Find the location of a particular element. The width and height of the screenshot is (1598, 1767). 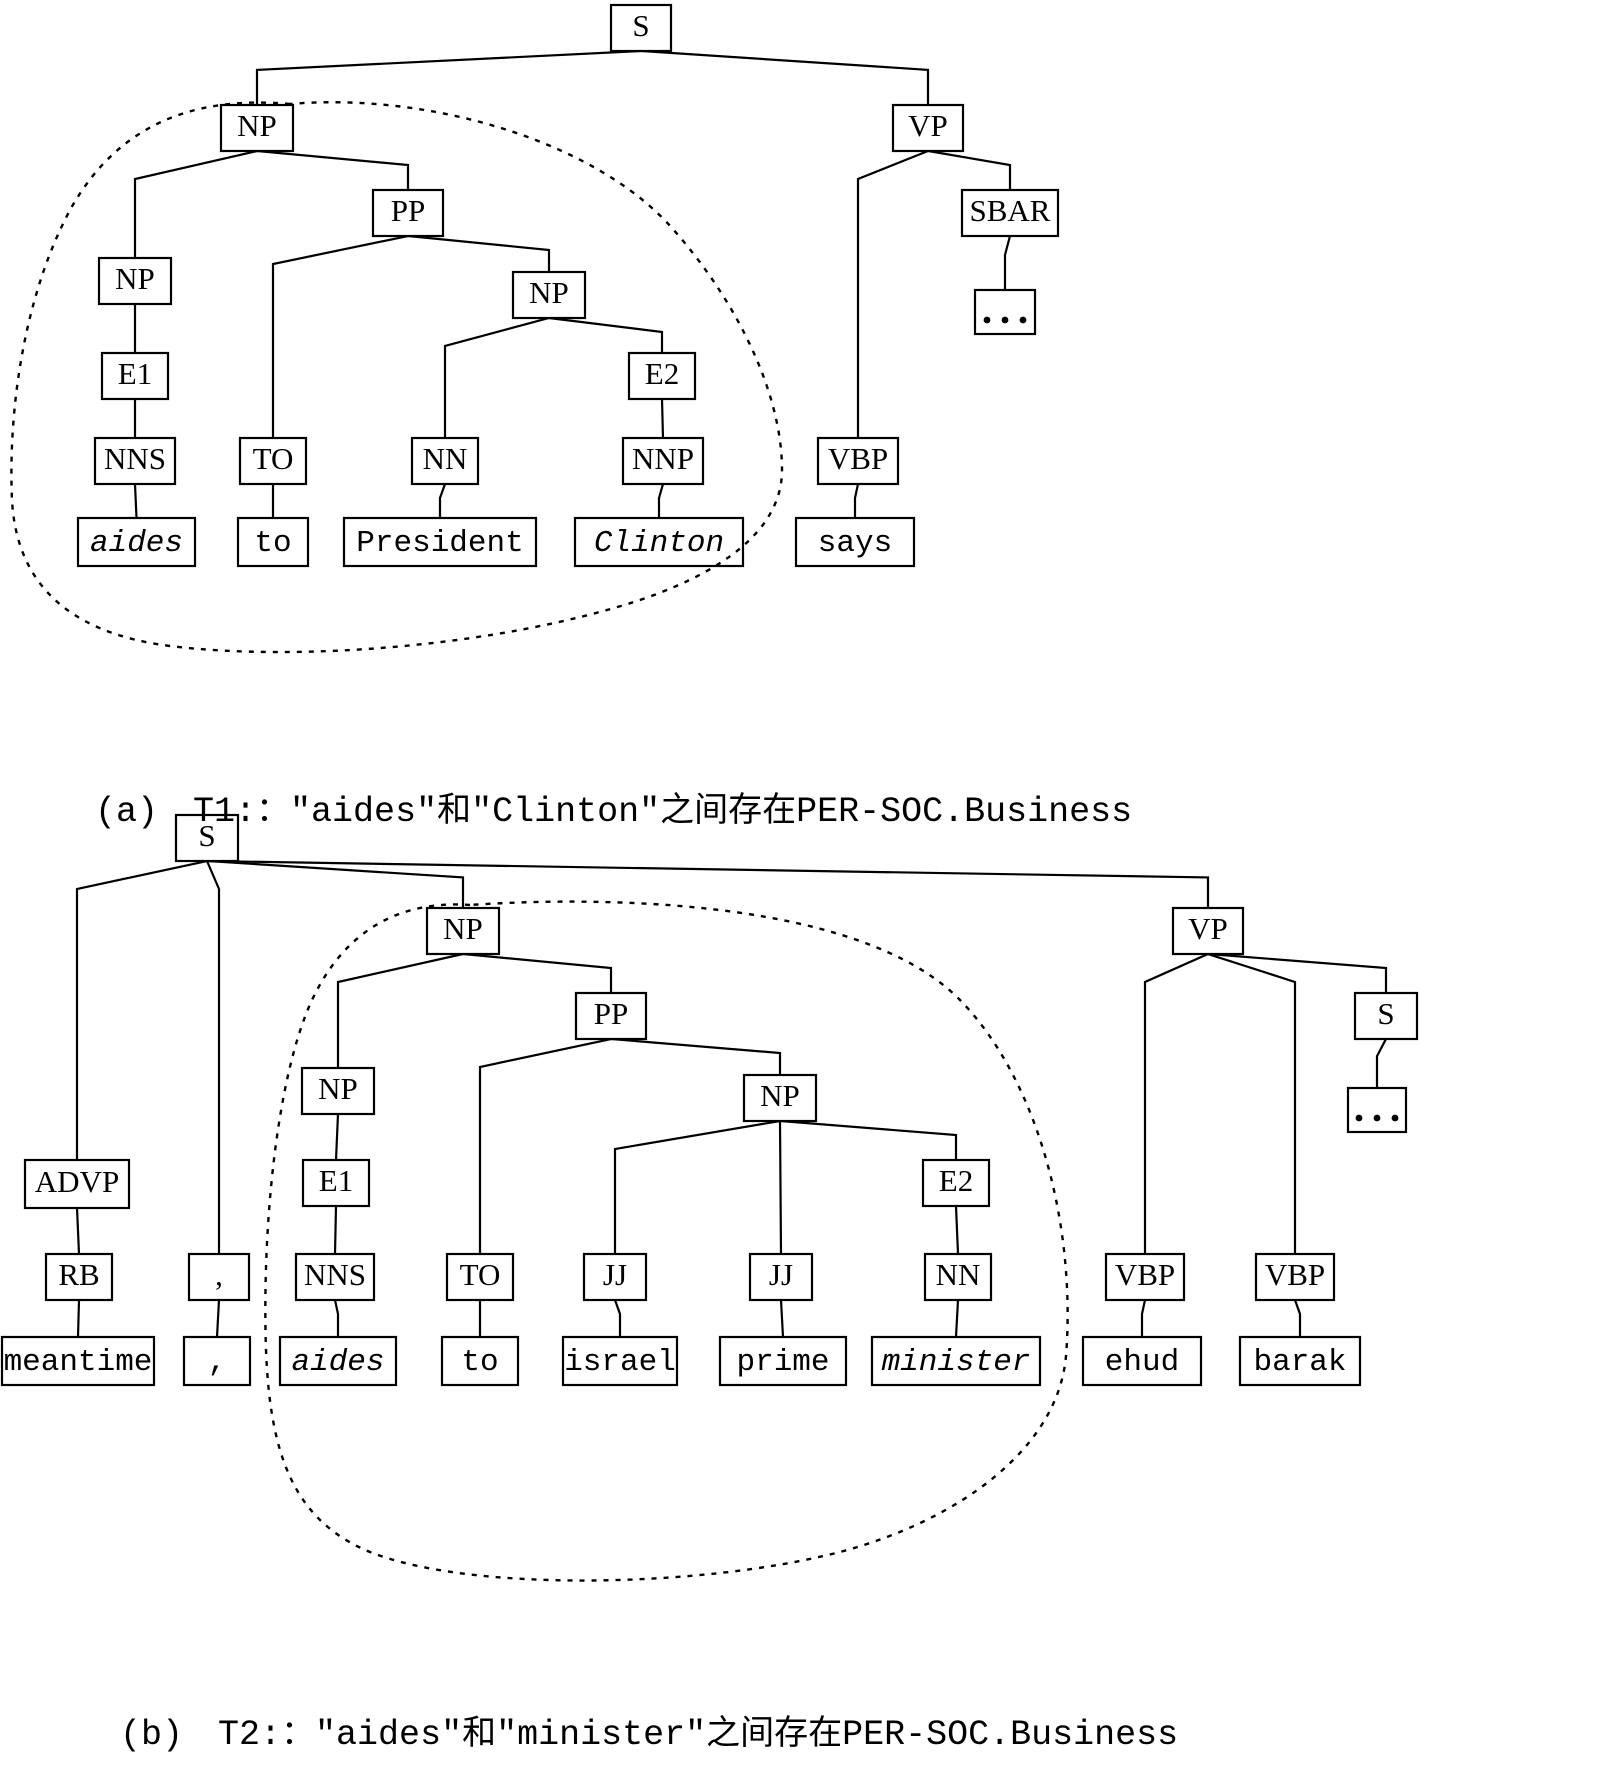

tree-node-a-VBP: VBP is located at coordinates (858, 461).